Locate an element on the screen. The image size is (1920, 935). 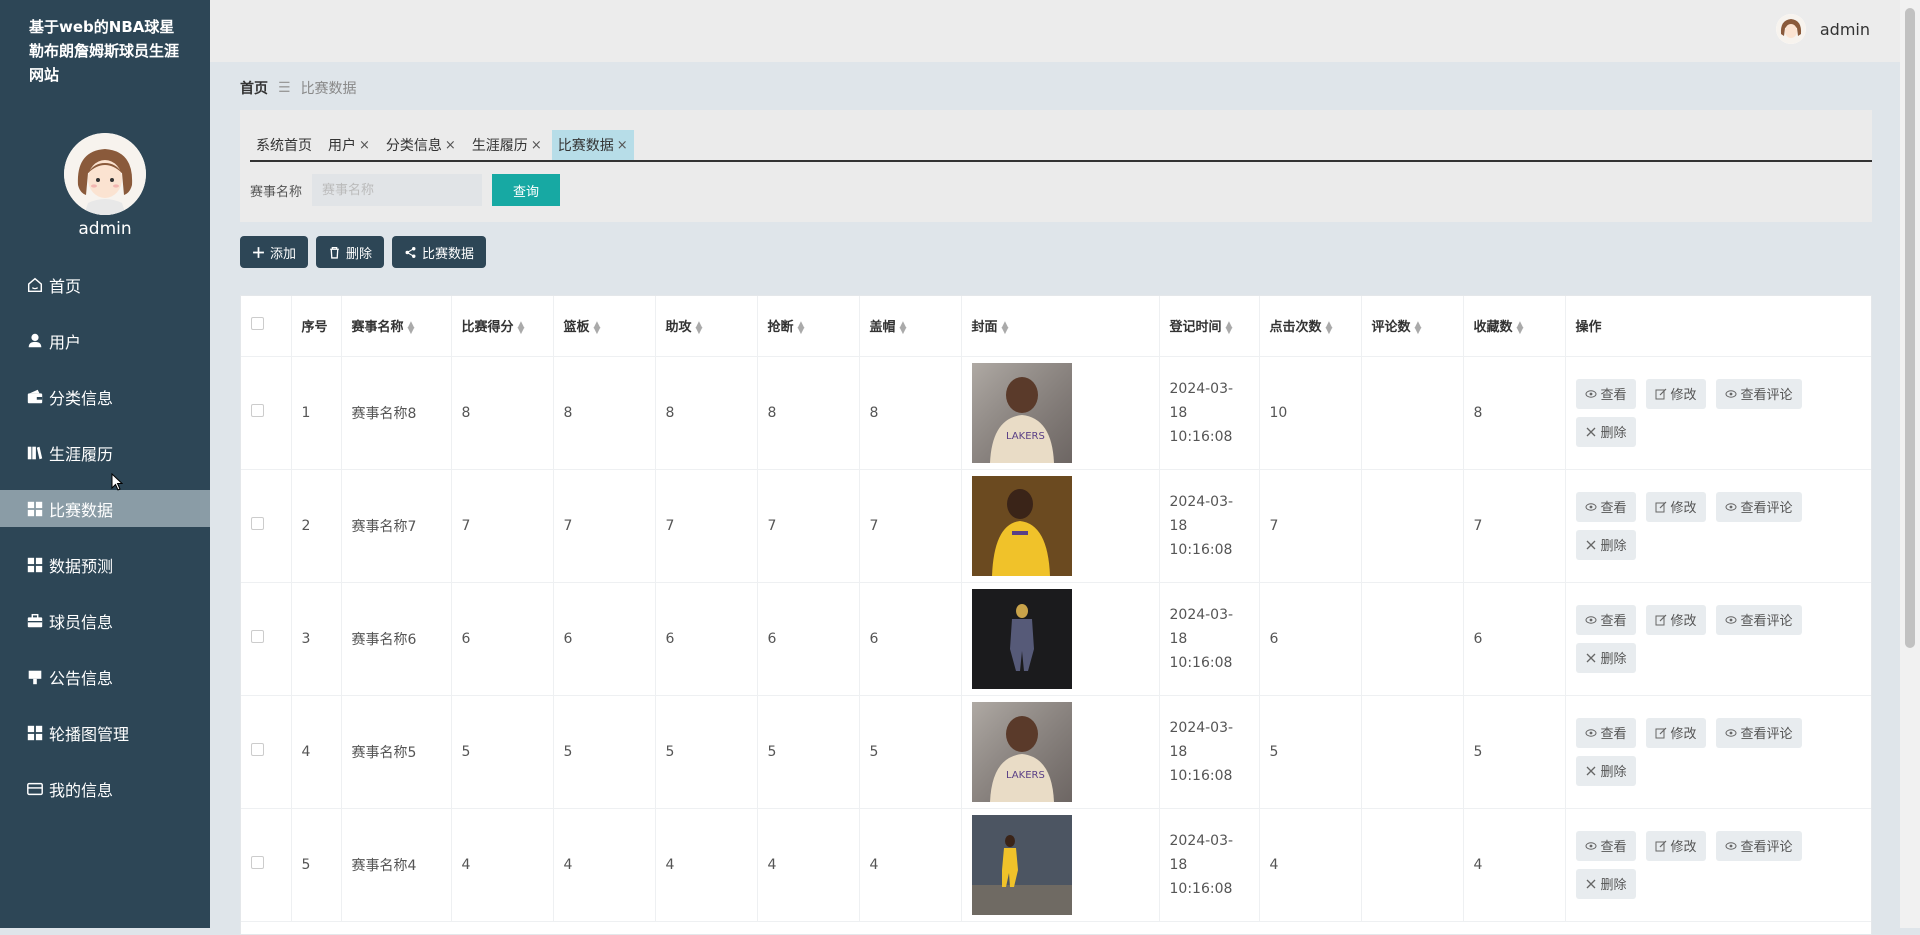
select-all-checkbox is located at coordinates (257, 324).